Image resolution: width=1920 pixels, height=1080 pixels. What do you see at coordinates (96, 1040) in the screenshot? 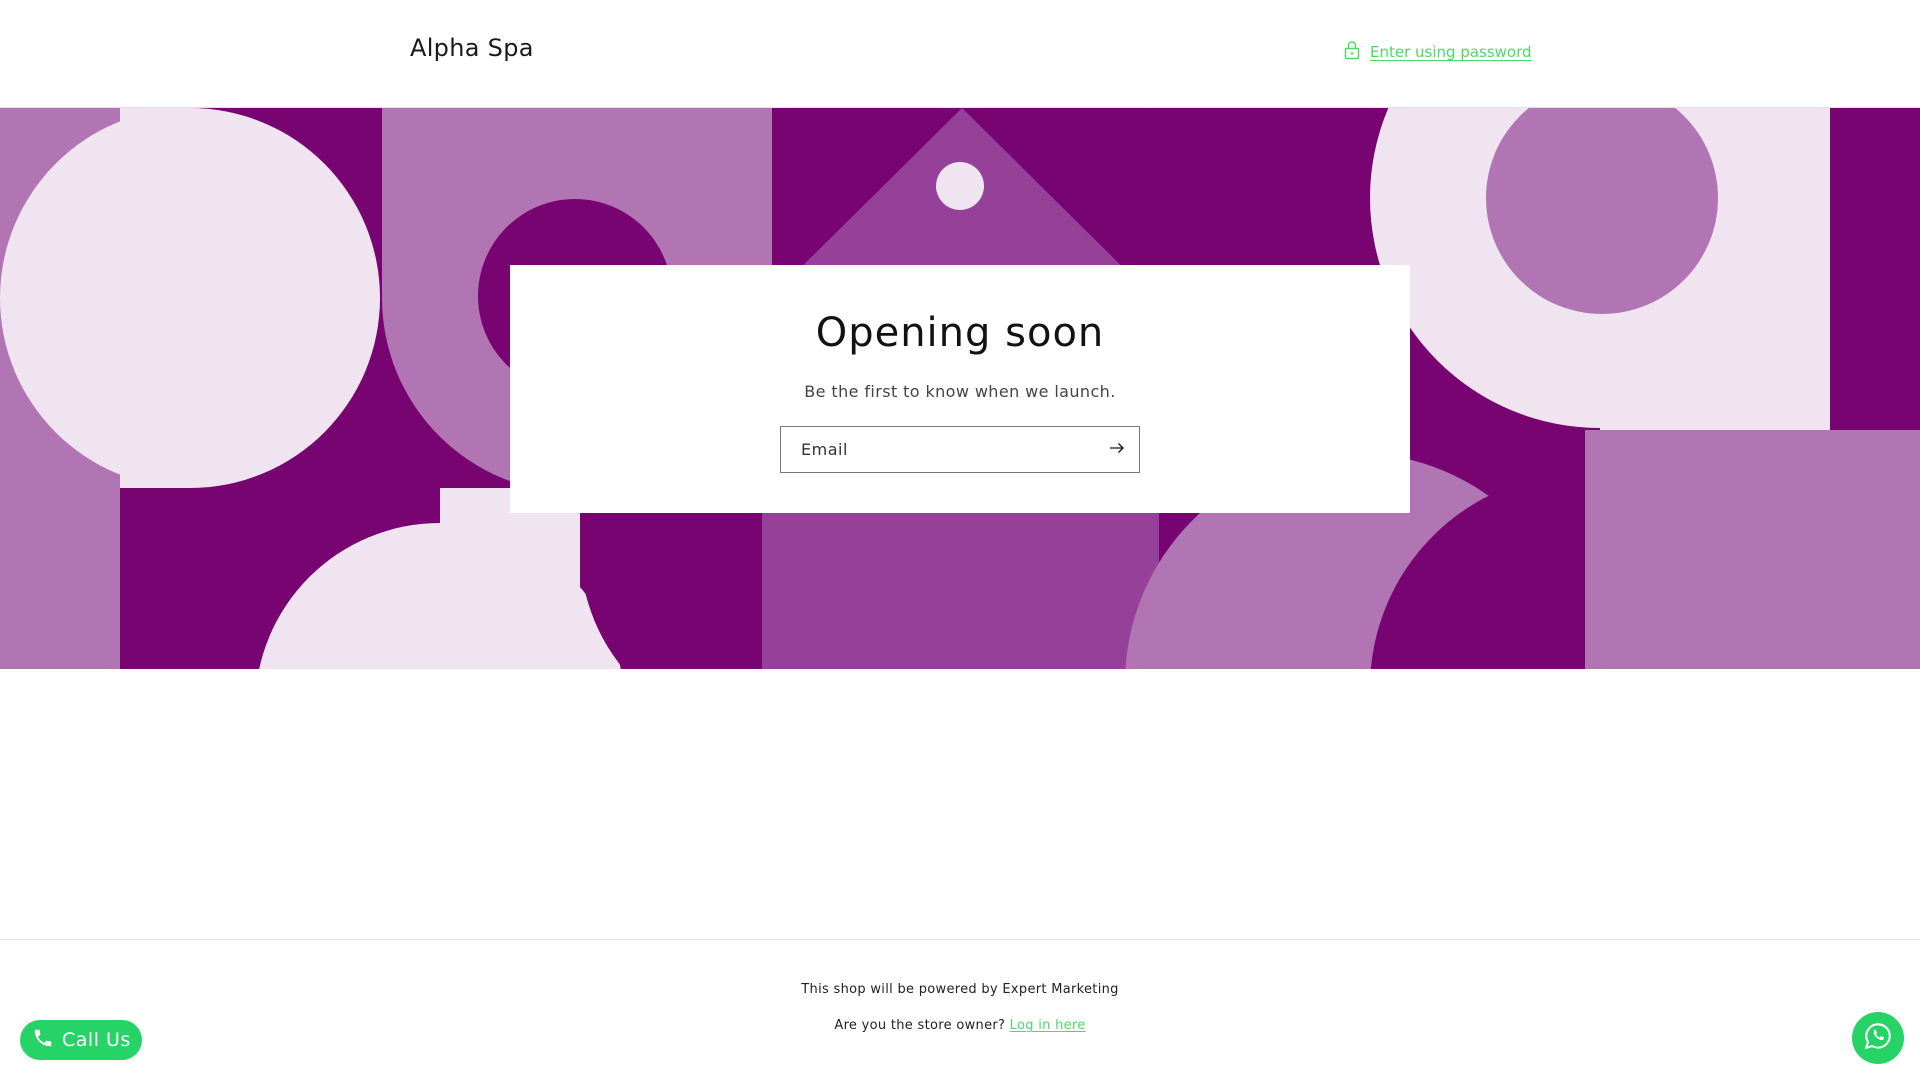
I see `call-us-label: Call Us` at bounding box center [96, 1040].